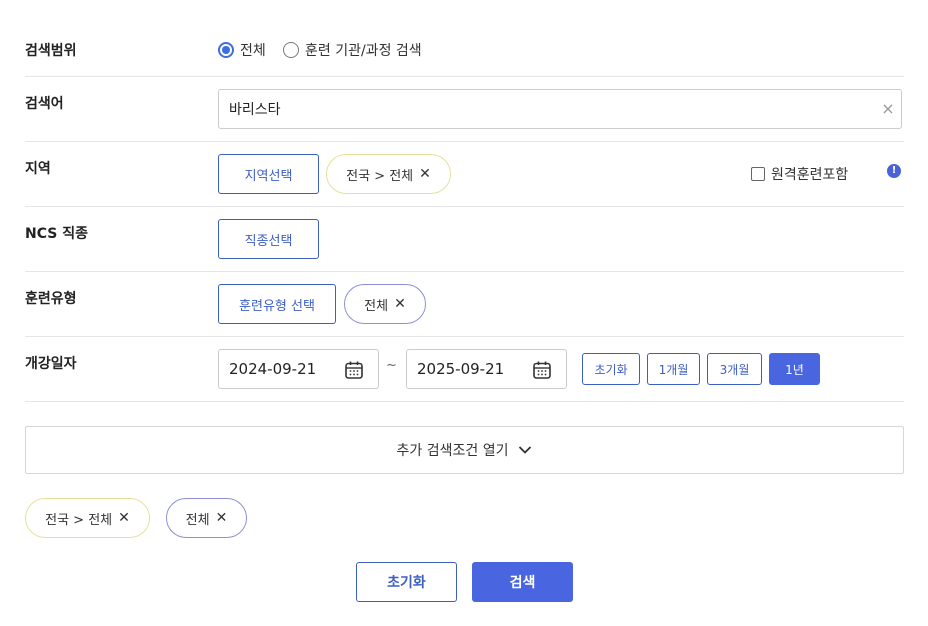 The image size is (928, 626). I want to click on radio-selected-icon, so click(226, 50).